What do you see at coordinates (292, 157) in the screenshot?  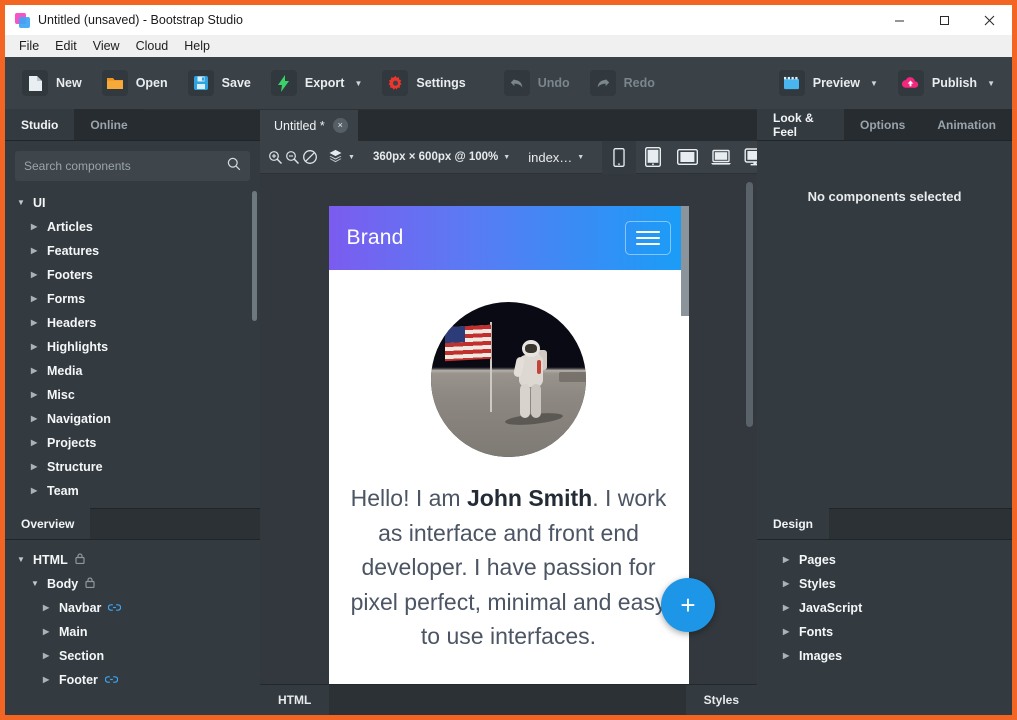 I see `zoom-out-button` at bounding box center [292, 157].